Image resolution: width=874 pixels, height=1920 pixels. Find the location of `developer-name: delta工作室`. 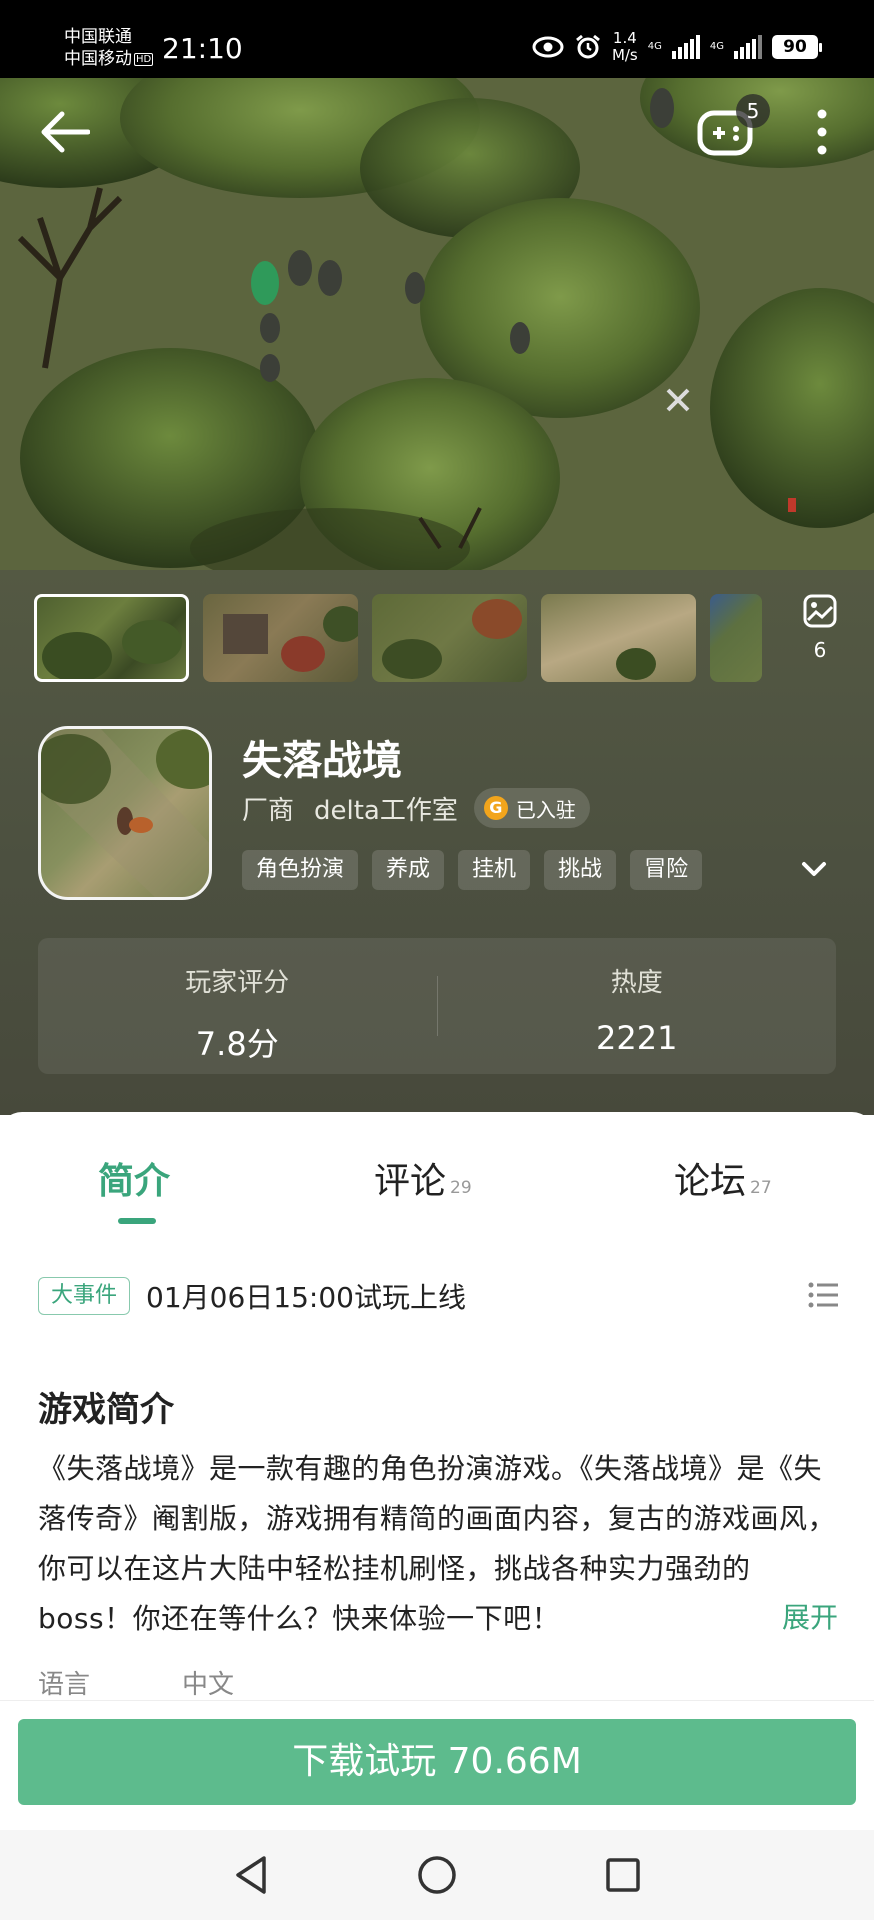

developer-name: delta工作室 is located at coordinates (386, 808).